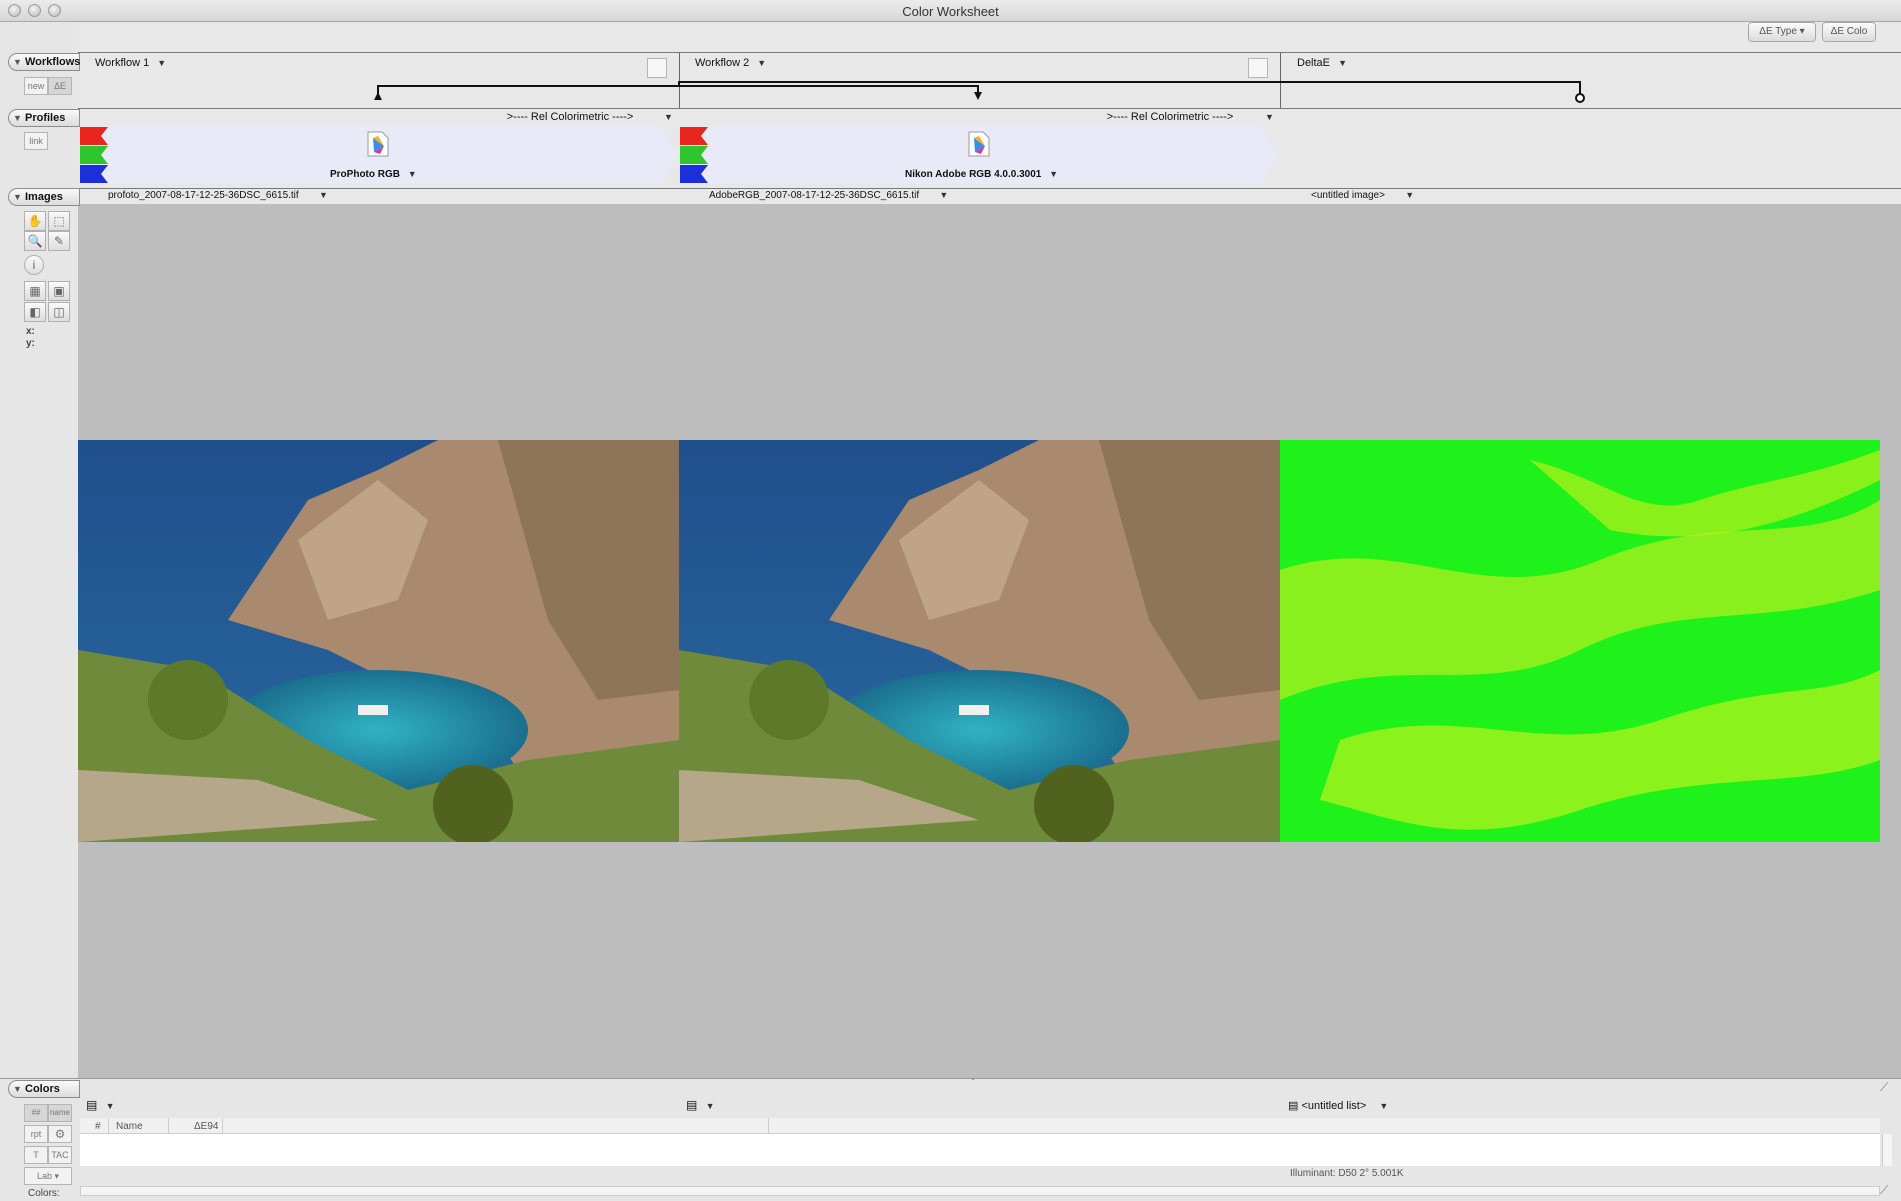 This screenshot has width=1901, height=1201. What do you see at coordinates (59, 291) in the screenshot?
I see `single-view-icon: ▣` at bounding box center [59, 291].